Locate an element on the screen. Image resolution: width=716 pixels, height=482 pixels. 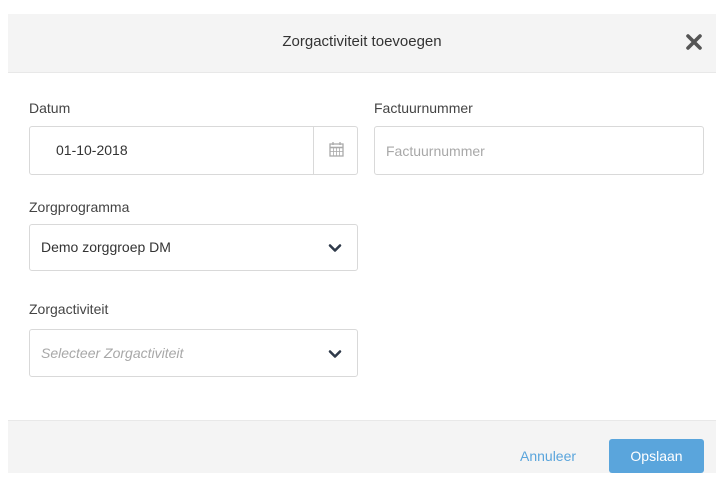
zorgactiviteit-placeholder: Selecteer Zorgactiviteit is located at coordinates (112, 353).